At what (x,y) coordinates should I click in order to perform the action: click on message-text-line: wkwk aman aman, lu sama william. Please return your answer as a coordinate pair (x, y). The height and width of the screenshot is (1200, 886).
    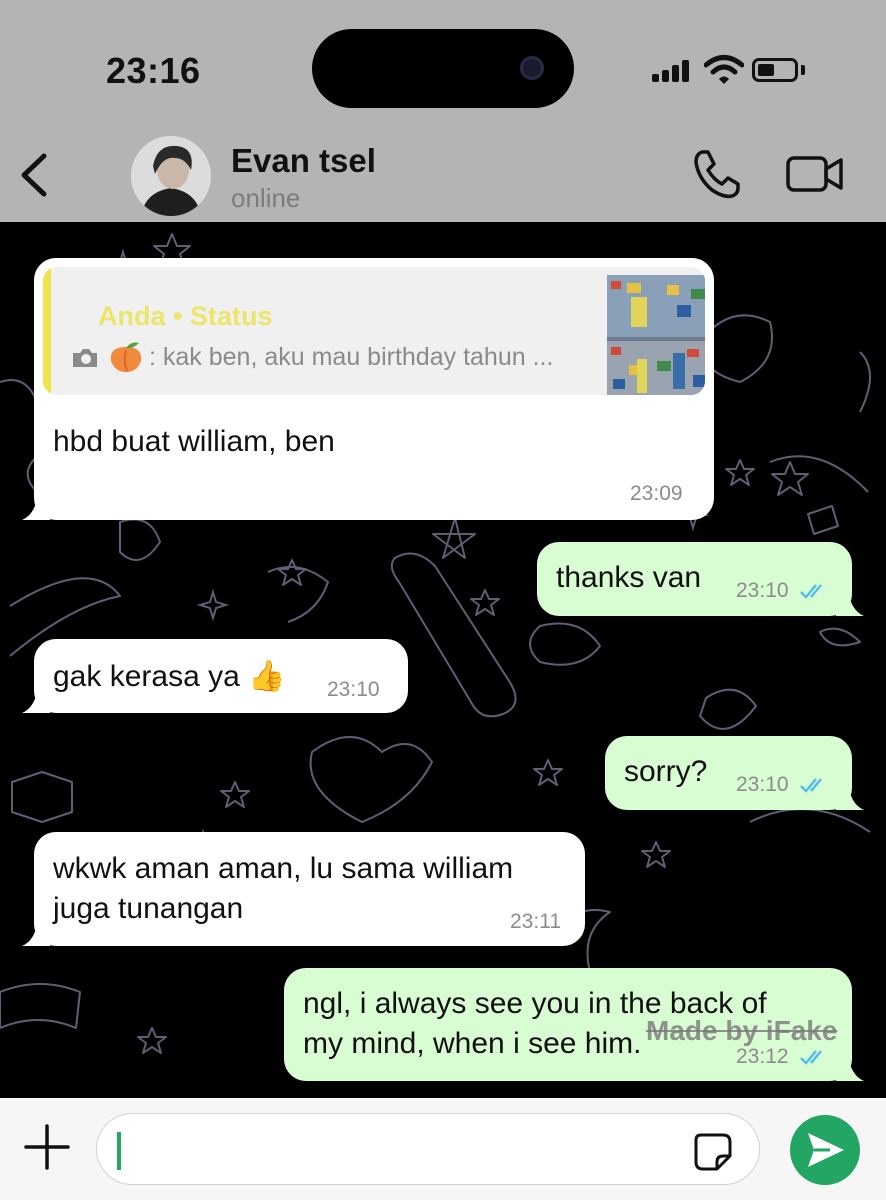
    Looking at the image, I should click on (283, 868).